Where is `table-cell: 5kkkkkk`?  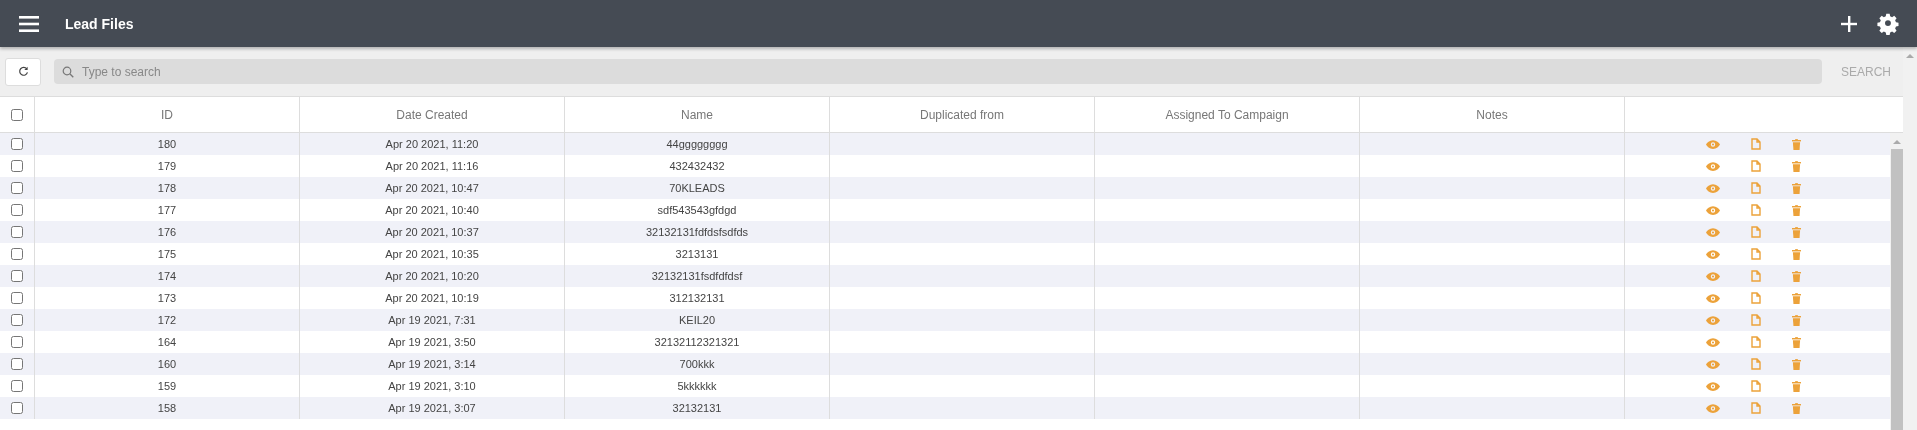 table-cell: 5kkkkkk is located at coordinates (697, 386).